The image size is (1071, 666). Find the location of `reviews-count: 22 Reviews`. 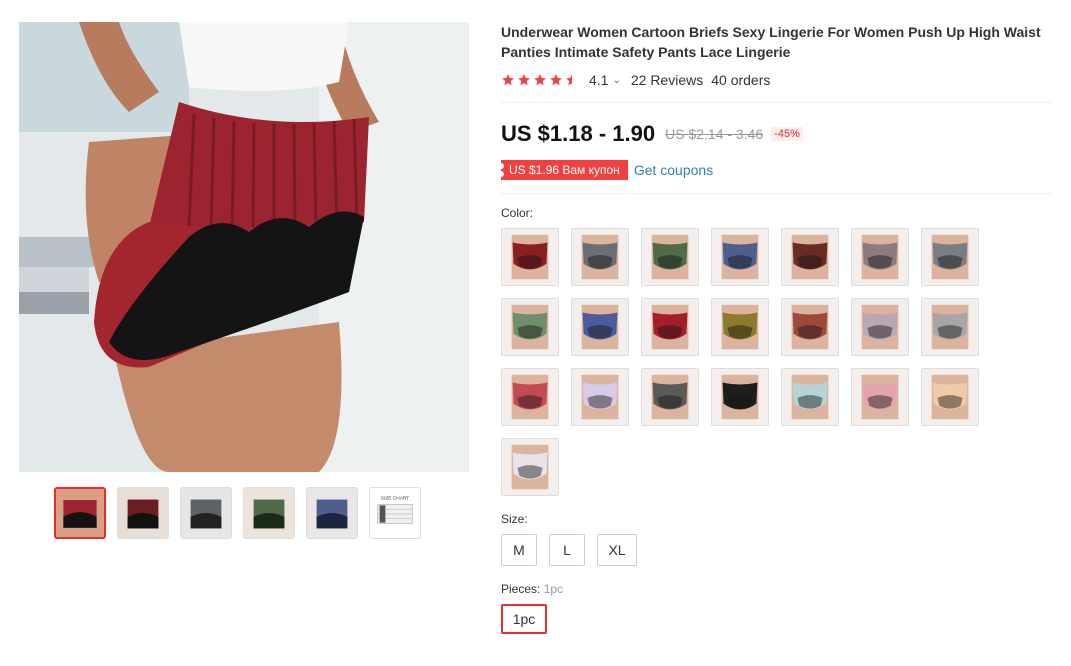

reviews-count: 22 Reviews is located at coordinates (667, 80).